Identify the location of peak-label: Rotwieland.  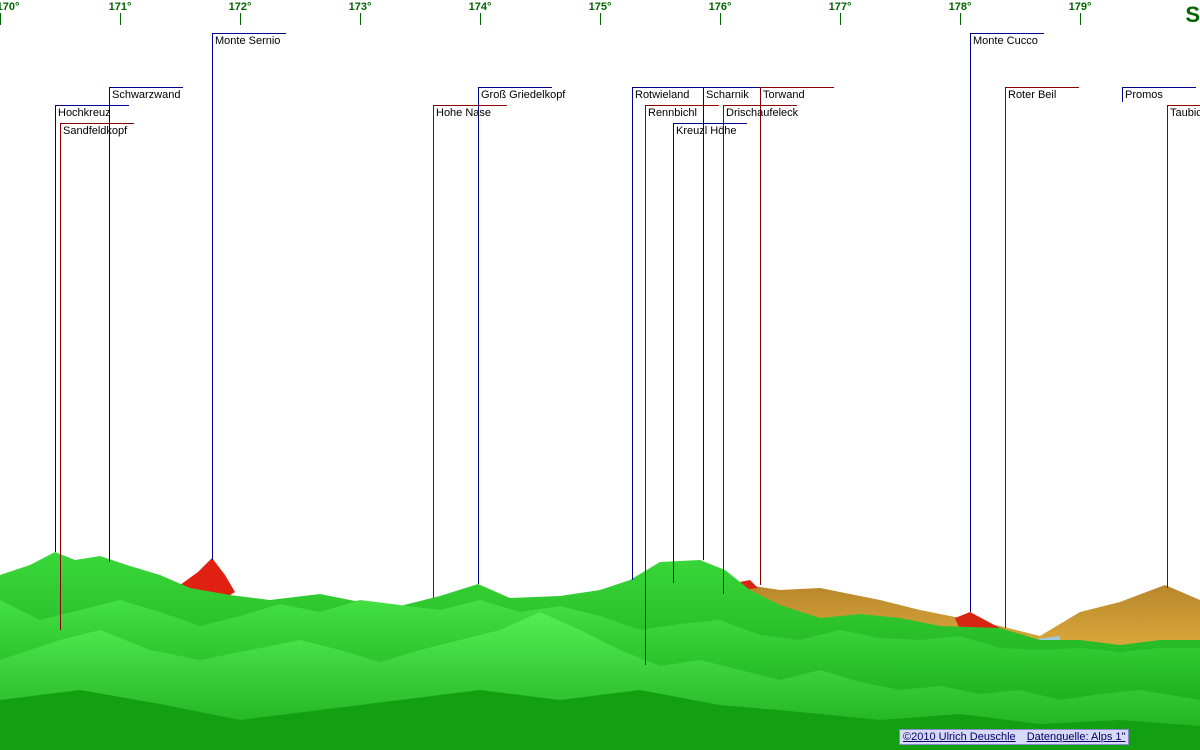
(662, 95).